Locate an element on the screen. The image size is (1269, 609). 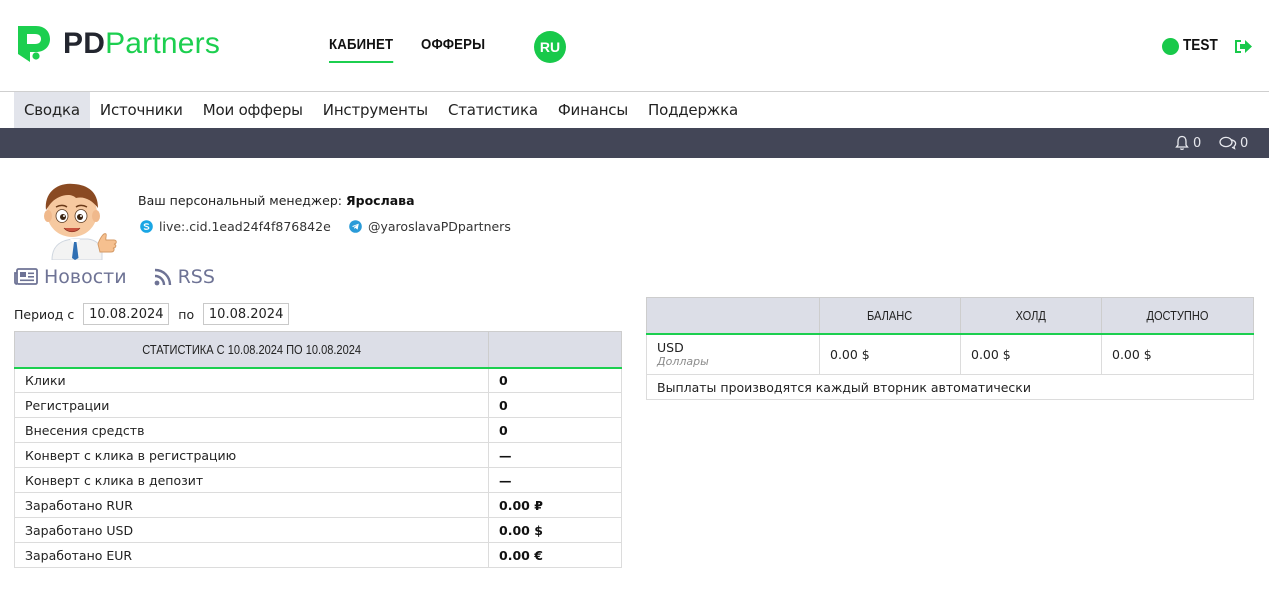
stats-value: 0.00 € is located at coordinates (555, 555).